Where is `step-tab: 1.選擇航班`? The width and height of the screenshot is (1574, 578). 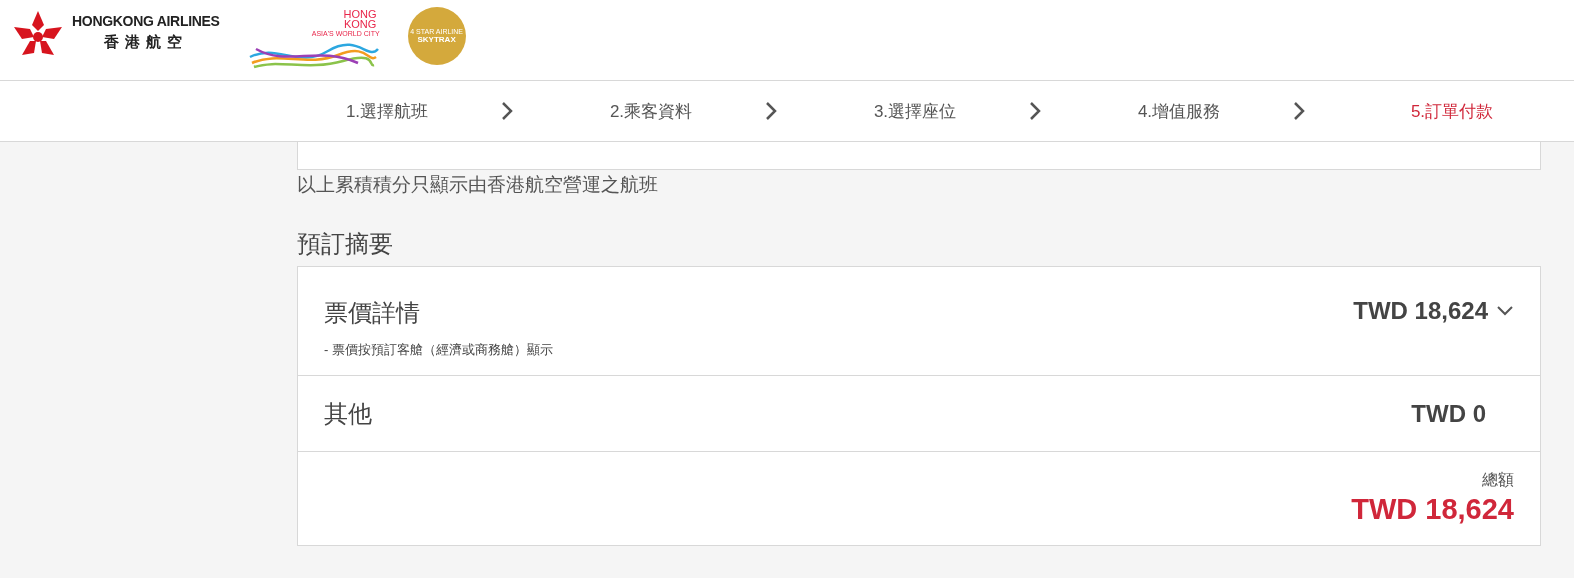
step-tab: 1.選擇航班 is located at coordinates (377, 111).